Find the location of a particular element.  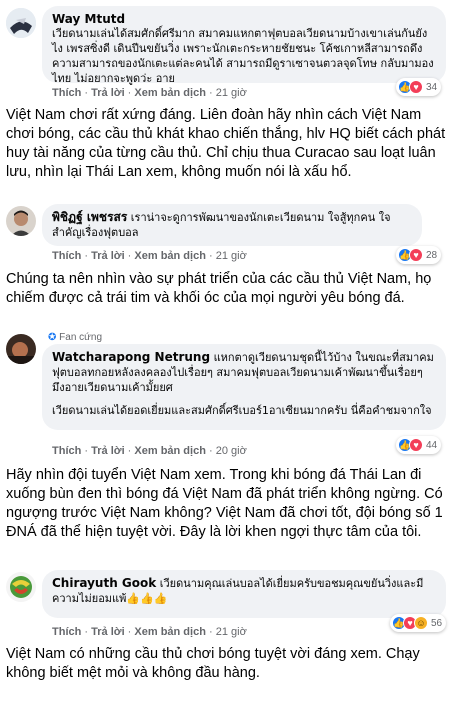

fan-badge: ✪ Fan cứng is located at coordinates (75, 337).